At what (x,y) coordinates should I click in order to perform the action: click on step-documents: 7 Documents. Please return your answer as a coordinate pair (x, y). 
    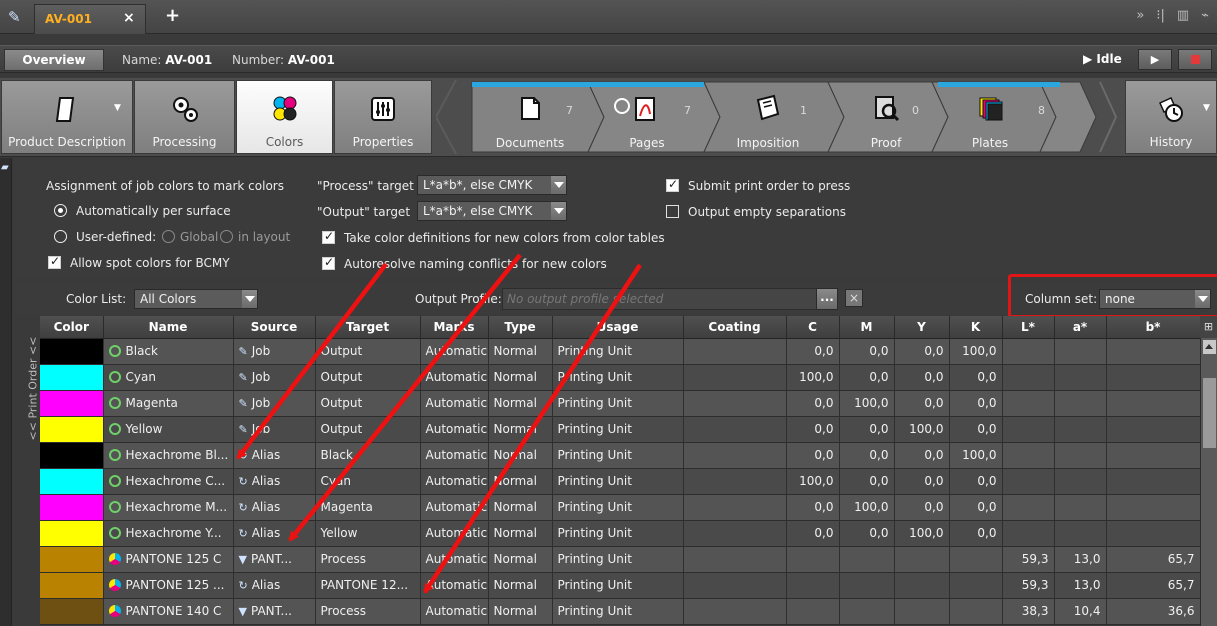
    Looking at the image, I should click on (530, 117).